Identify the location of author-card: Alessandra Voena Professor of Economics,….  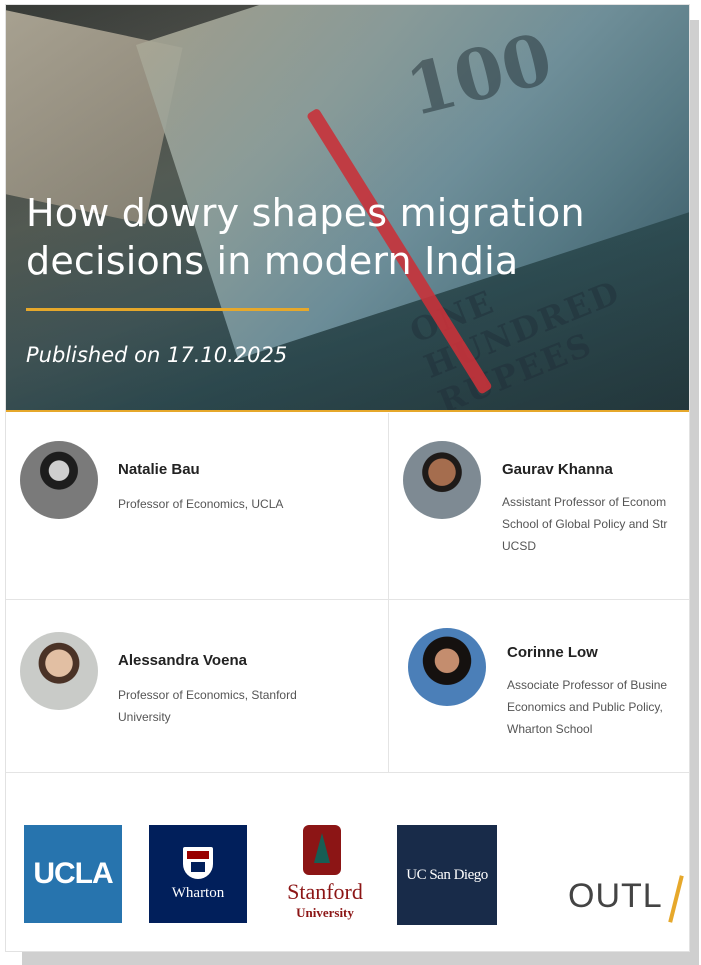
(197, 686).